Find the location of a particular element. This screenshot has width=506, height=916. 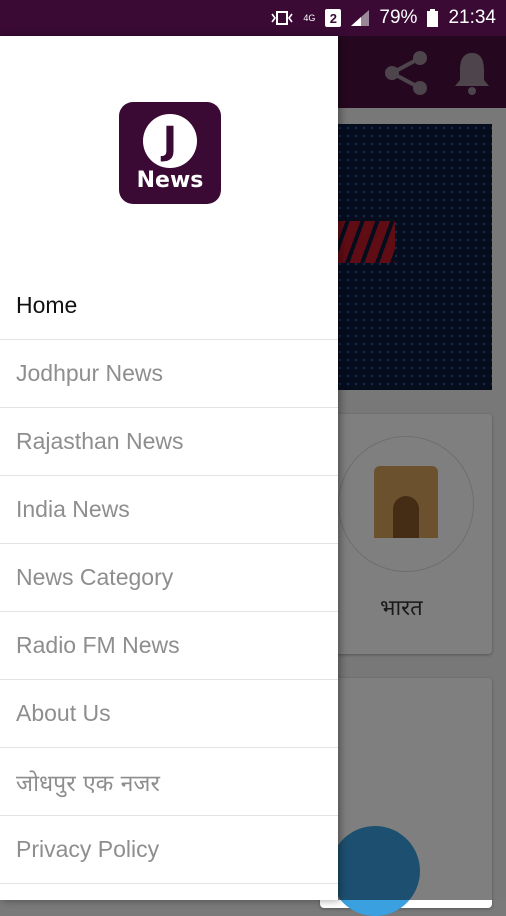

menu-item-rajasthan-news: Rajasthan News is located at coordinates (169, 442).